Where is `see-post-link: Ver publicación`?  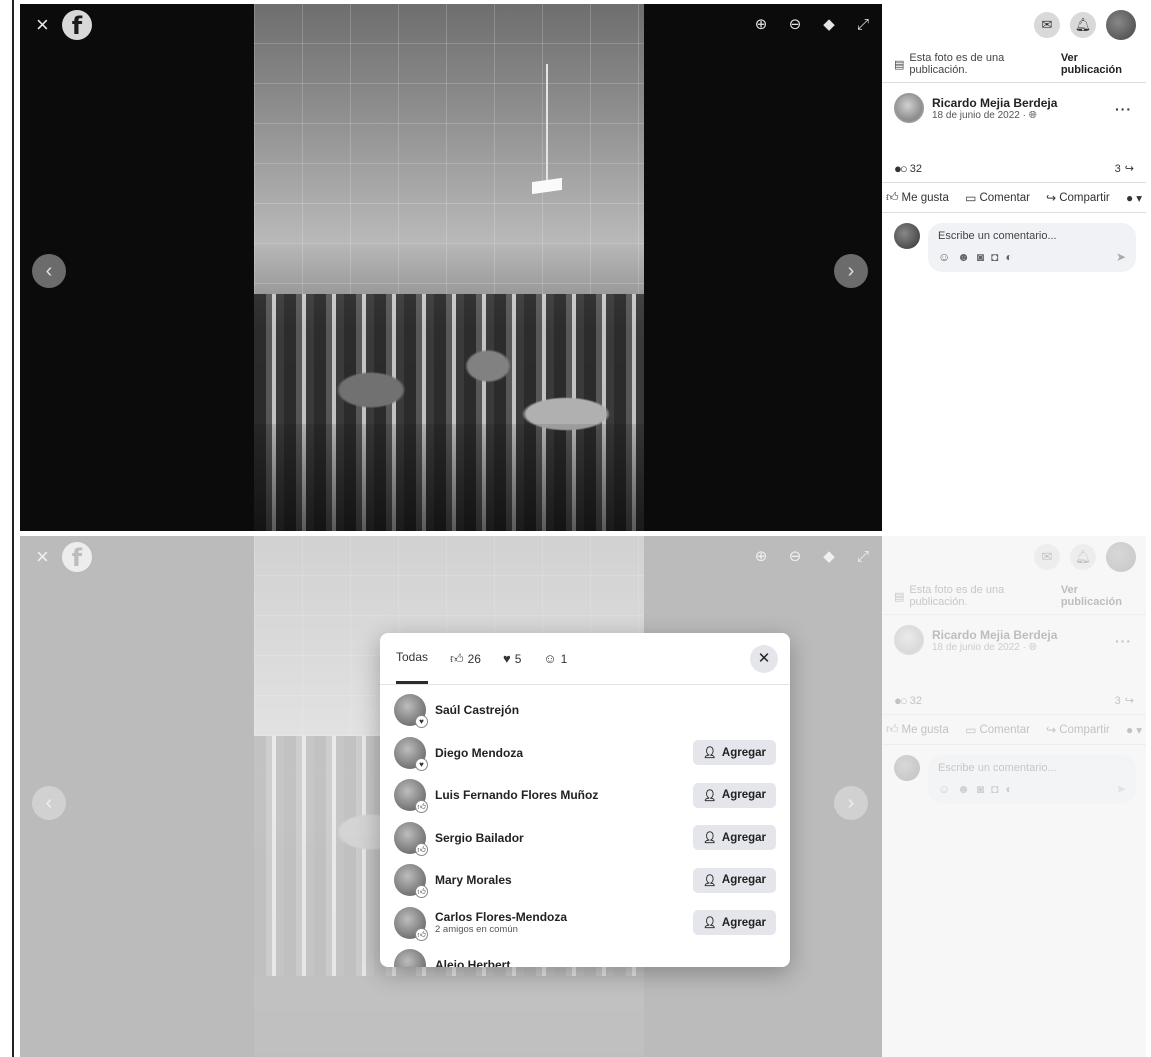
see-post-link: Ver publicación is located at coordinates (1100, 64).